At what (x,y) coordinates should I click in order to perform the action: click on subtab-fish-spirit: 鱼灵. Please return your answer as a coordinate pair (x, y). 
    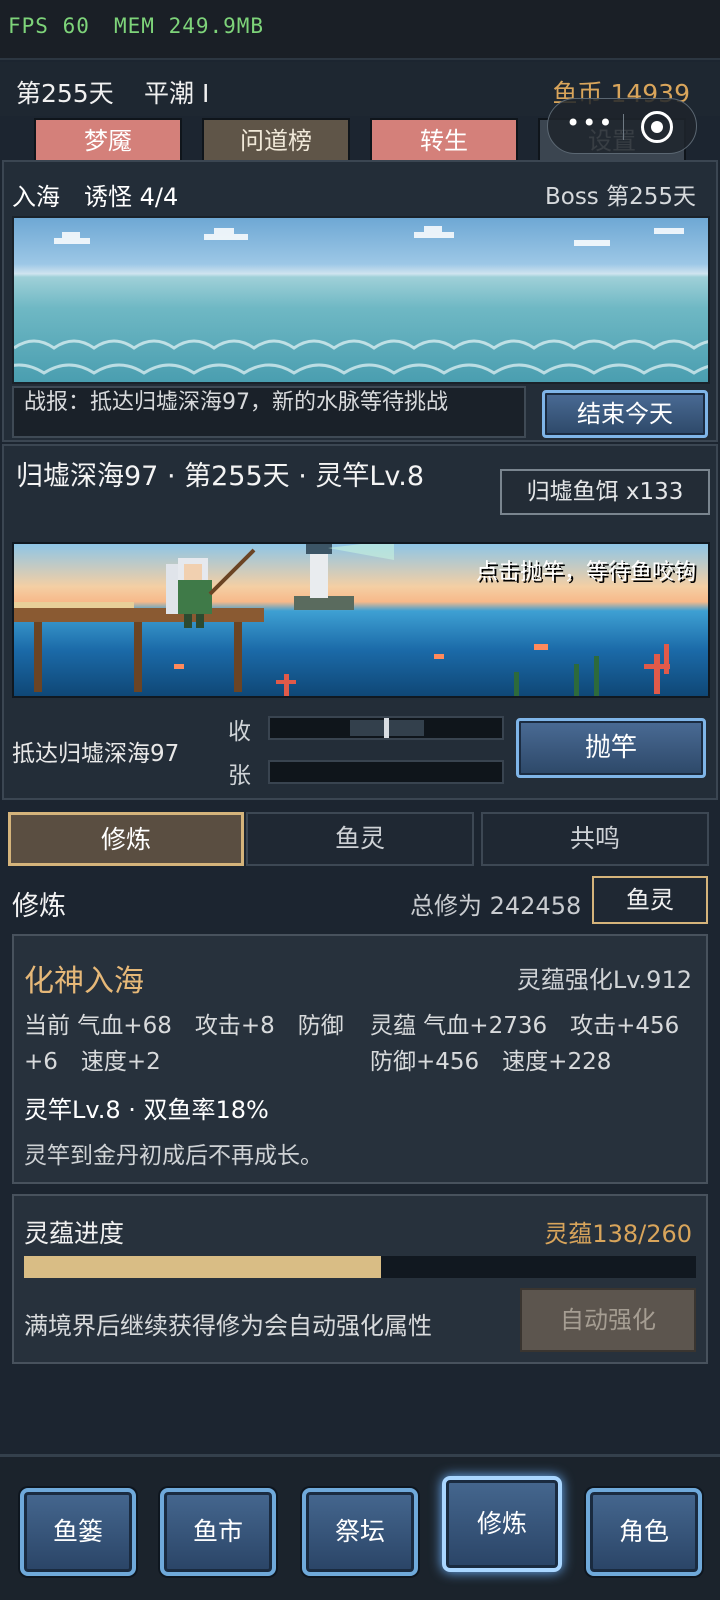
    Looking at the image, I should click on (360, 839).